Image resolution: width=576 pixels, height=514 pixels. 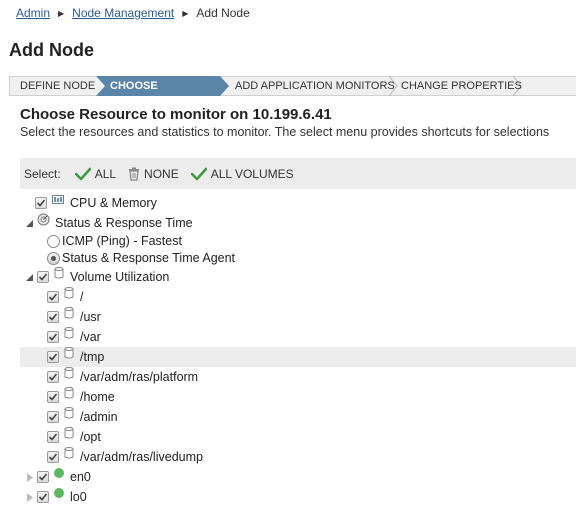 I want to click on icmp-radio, so click(x=53, y=241).